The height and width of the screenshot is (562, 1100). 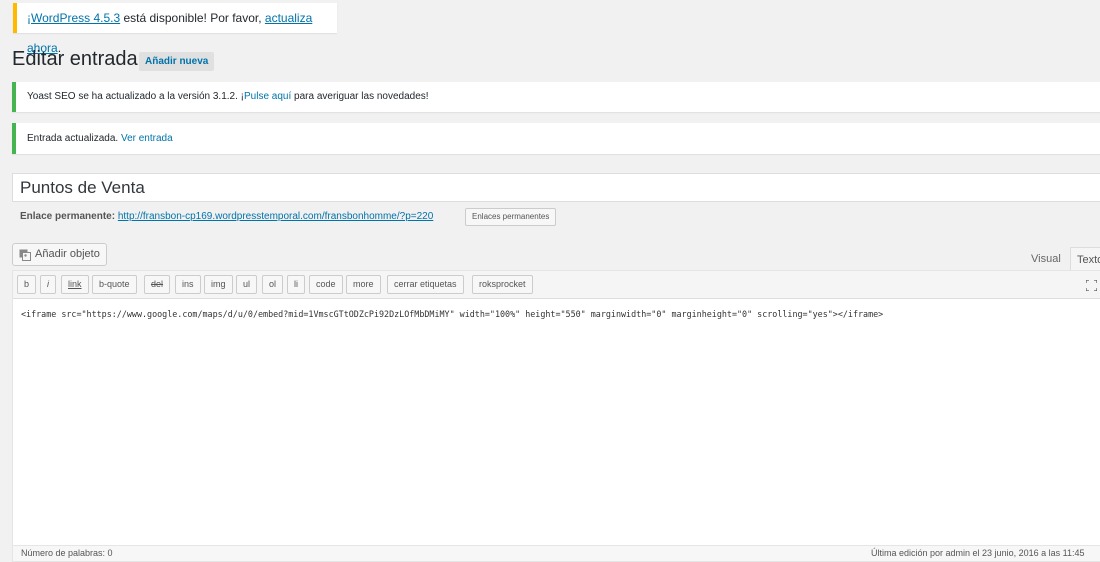 What do you see at coordinates (188, 284) in the screenshot?
I see `ins-button: ins` at bounding box center [188, 284].